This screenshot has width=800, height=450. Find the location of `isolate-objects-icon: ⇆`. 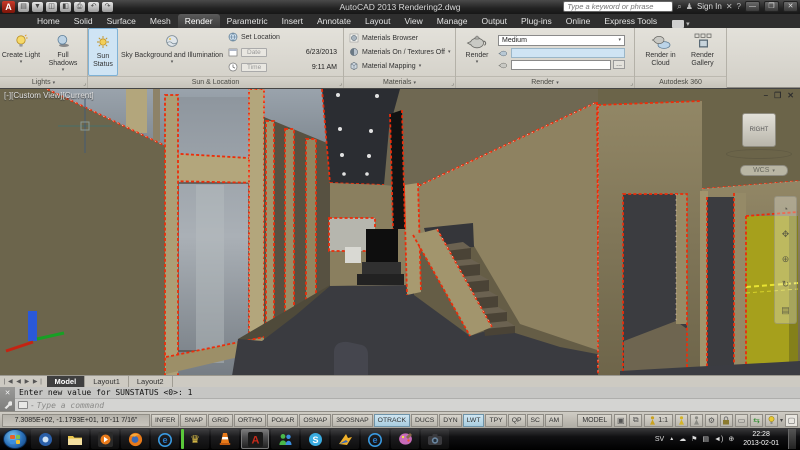

isolate-objects-icon: ⇆ is located at coordinates (756, 420).